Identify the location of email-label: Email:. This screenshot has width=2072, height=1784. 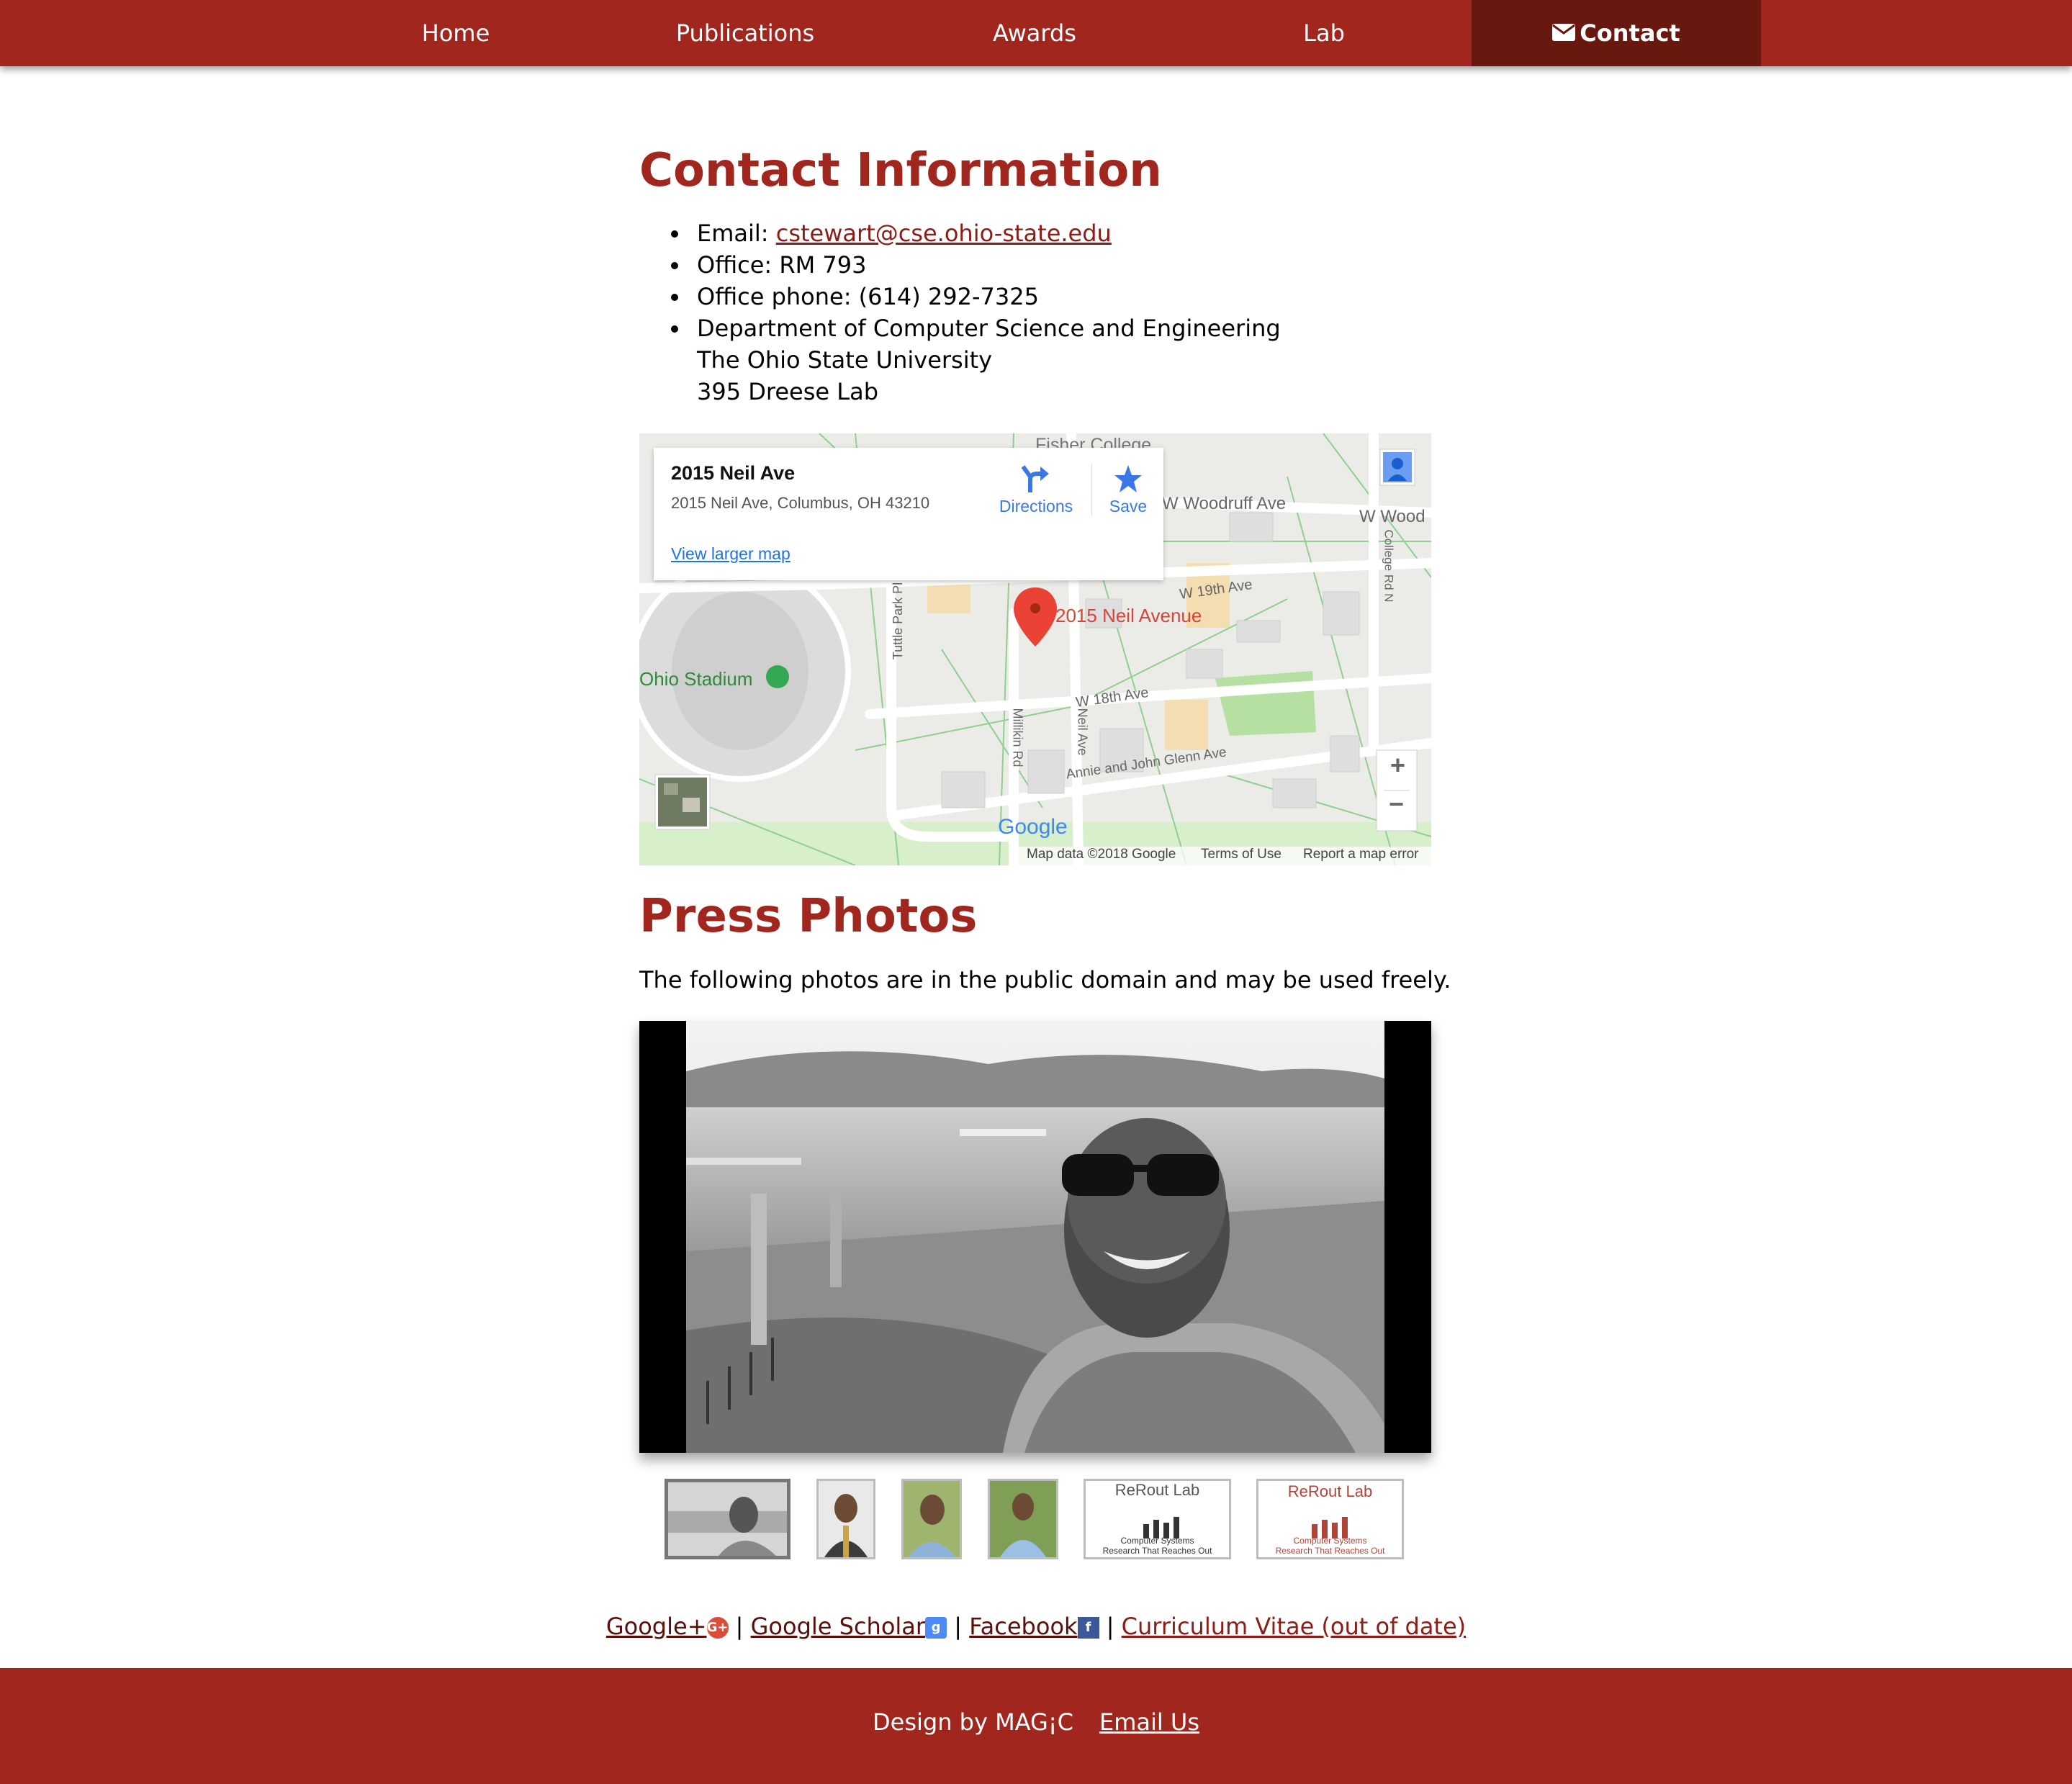
(736, 233).